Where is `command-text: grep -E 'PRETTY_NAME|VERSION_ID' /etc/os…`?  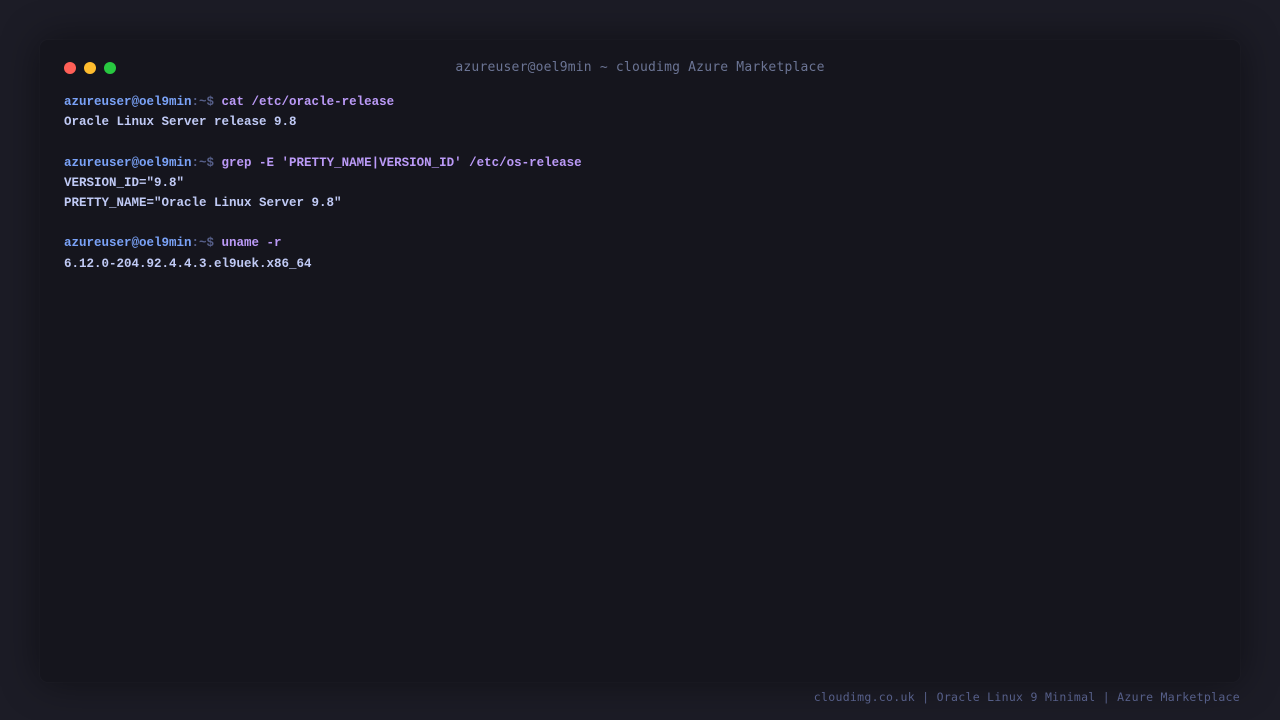 command-text: grep -E 'PRETTY_NAME|VERSION_ID' /etc/os… is located at coordinates (401, 162).